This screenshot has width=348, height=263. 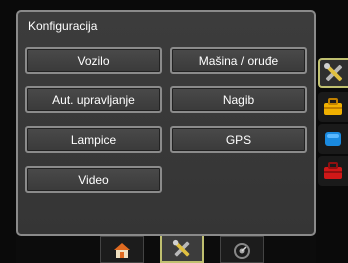 I want to click on video-button: Video, so click(x=93, y=179).